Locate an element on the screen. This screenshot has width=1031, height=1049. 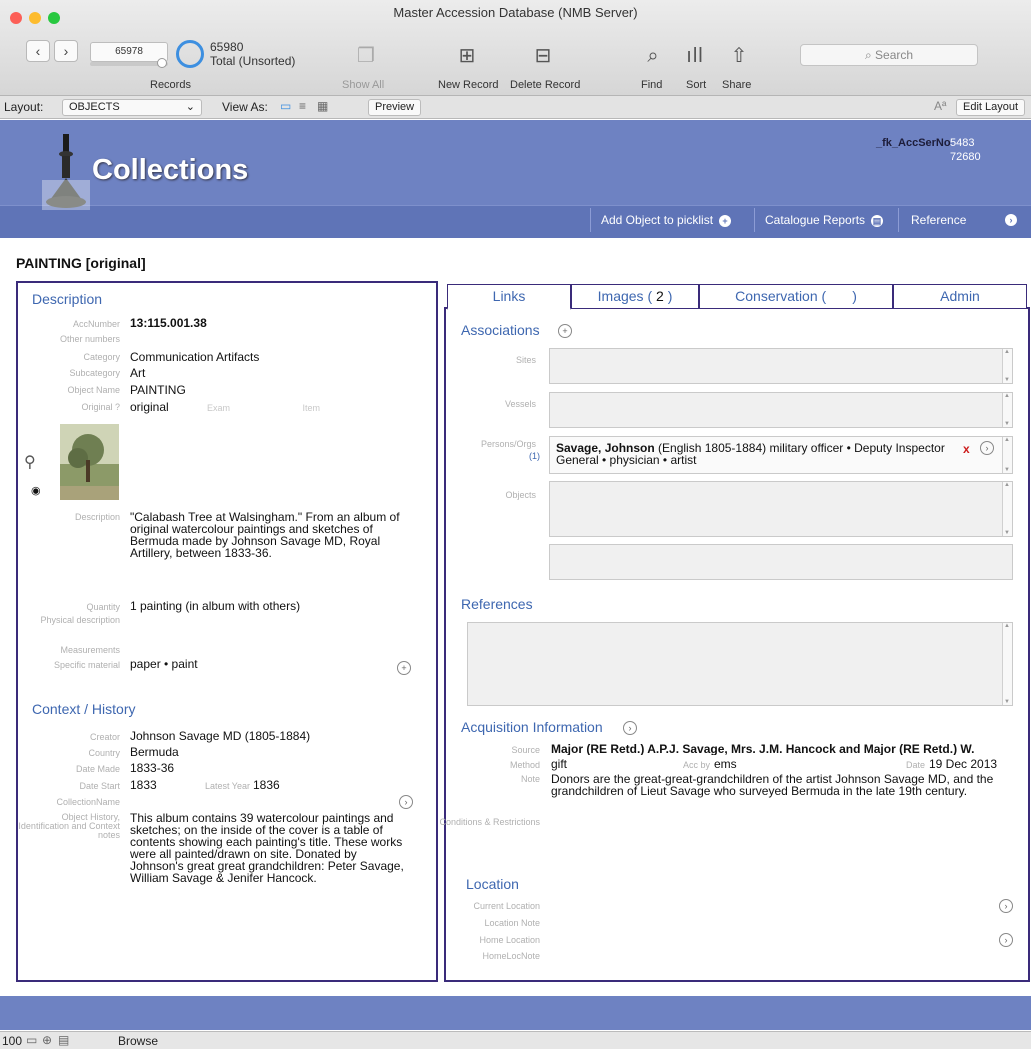
quantity-value: 1 painting (in album with others) is located at coordinates (215, 606).